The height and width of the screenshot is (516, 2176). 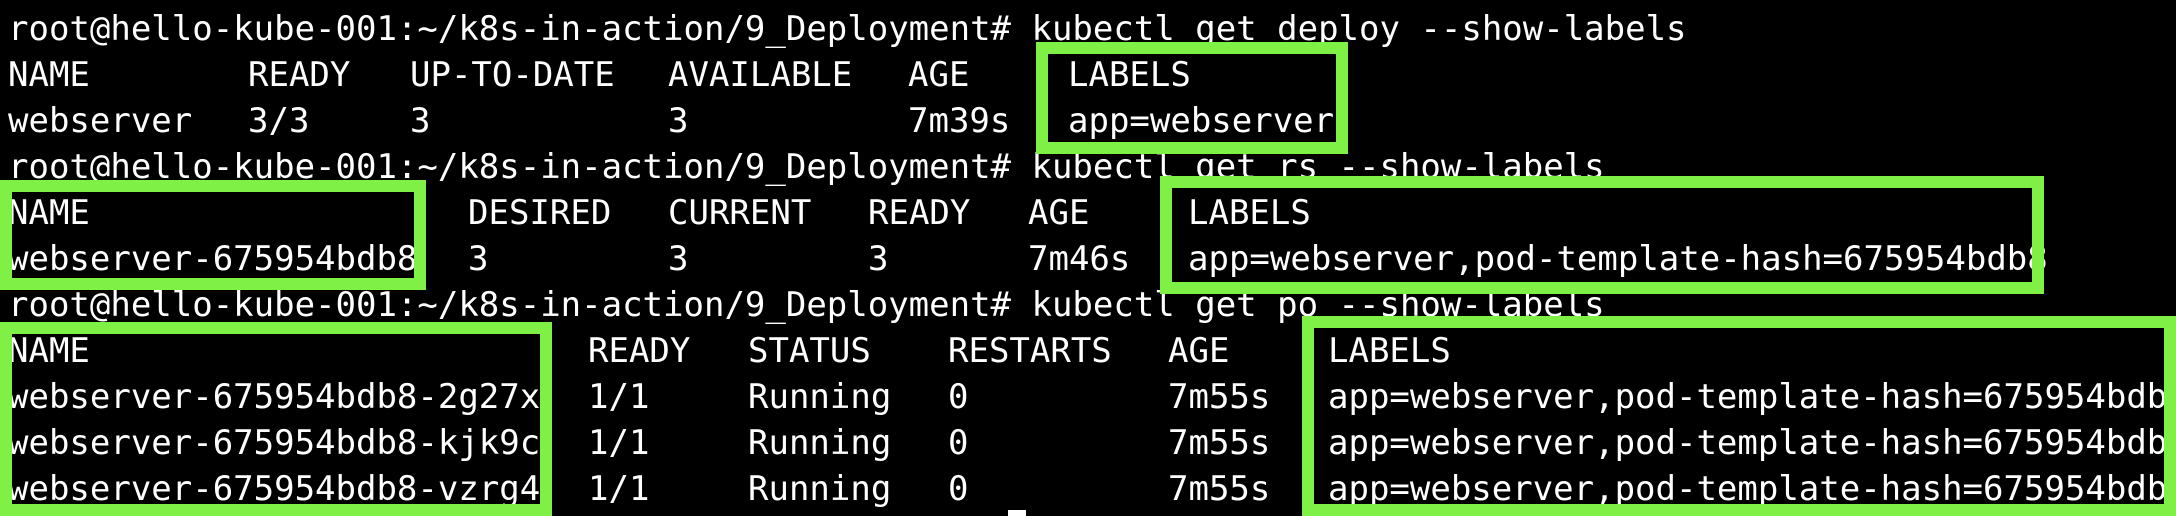 What do you see at coordinates (512, 75) in the screenshot?
I see `deploy-header-uptodate: UP-TO-DATE` at bounding box center [512, 75].